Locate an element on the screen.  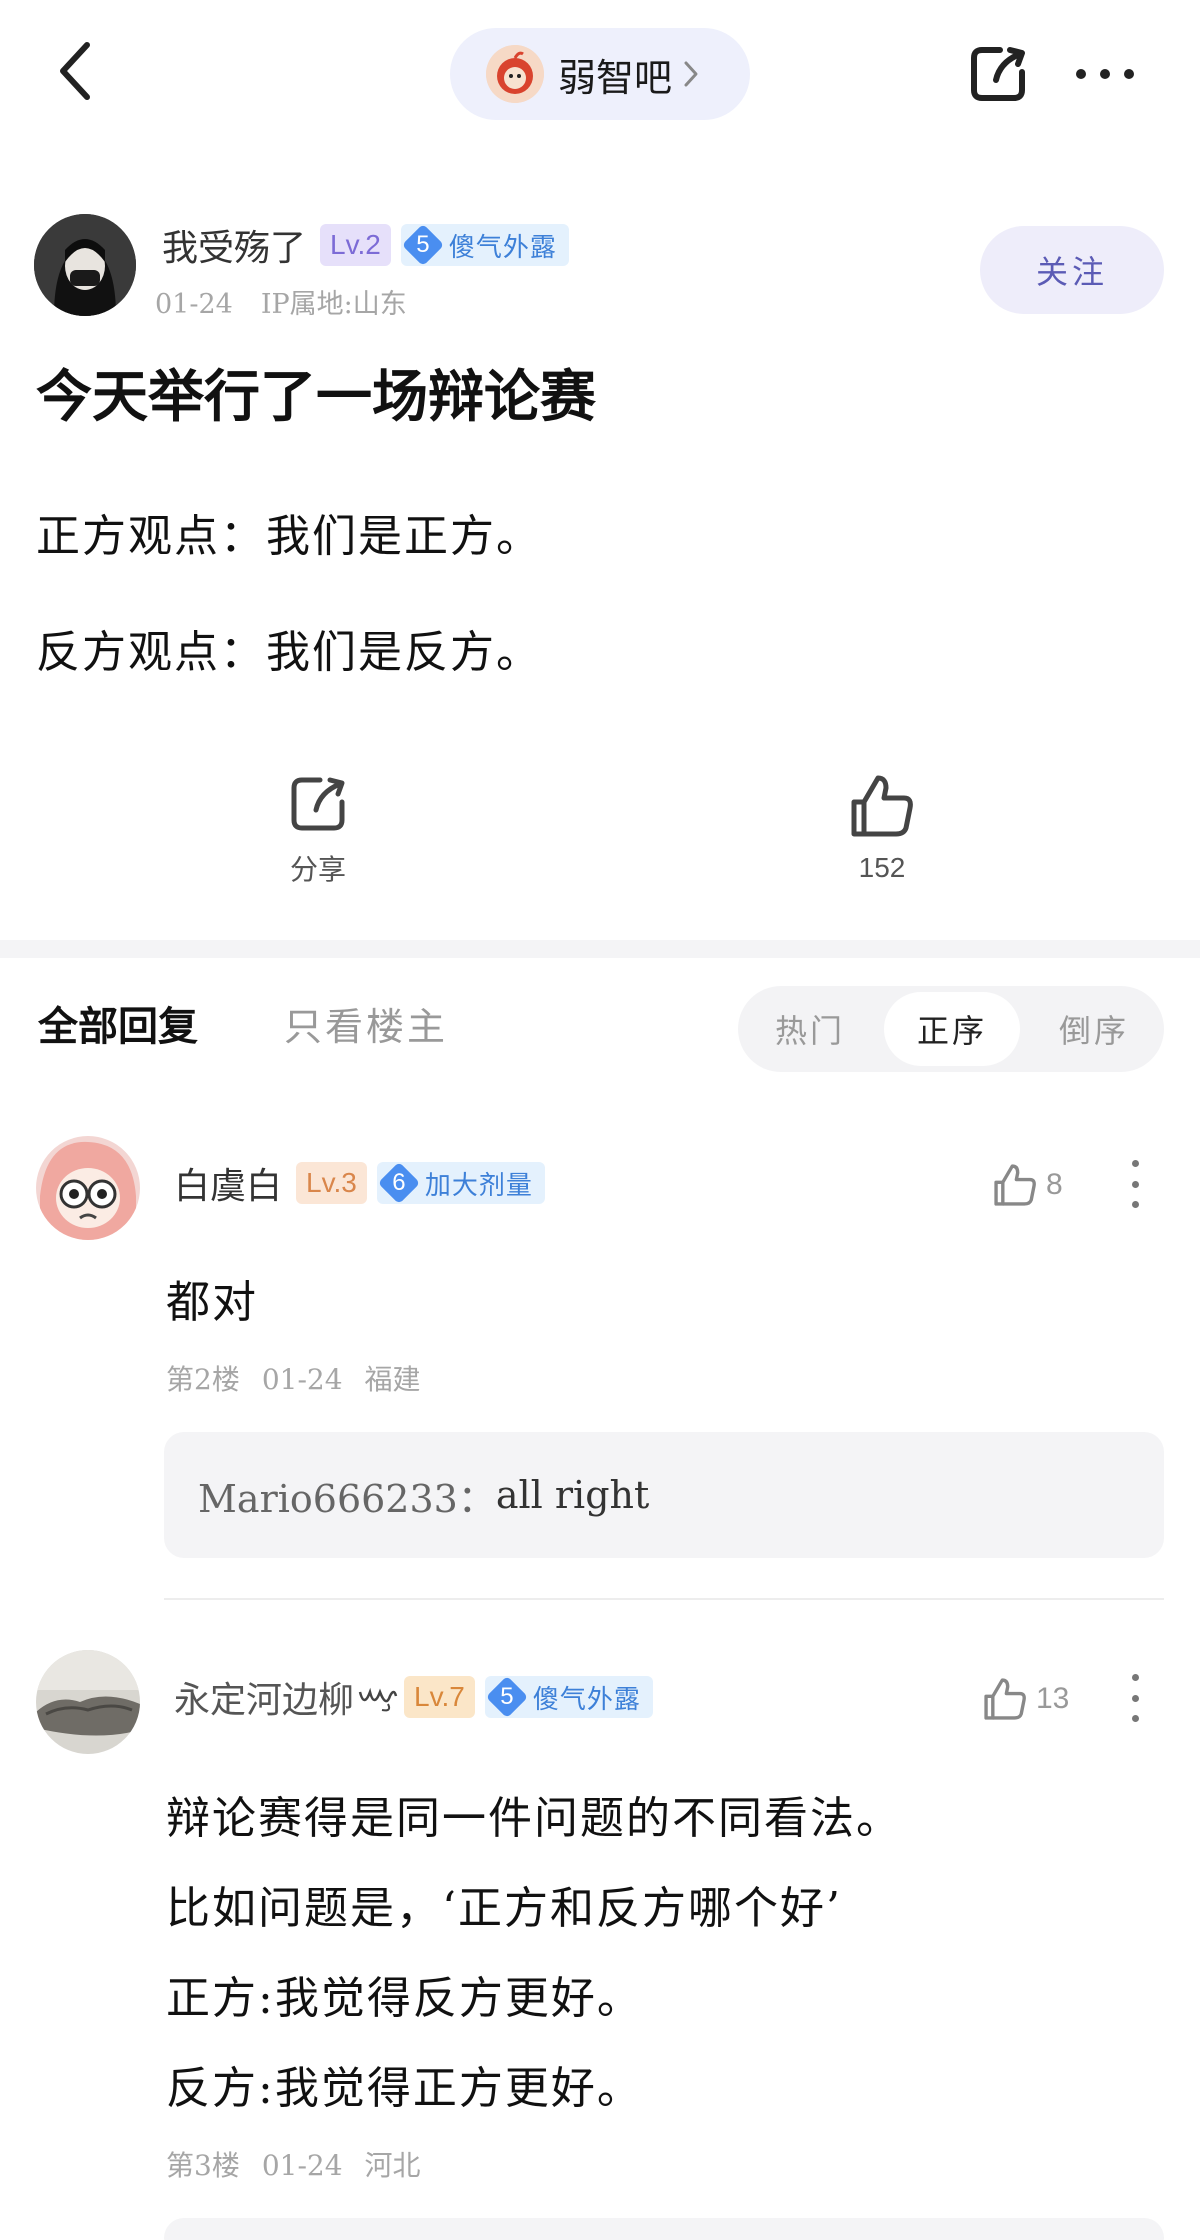
forum-name: 弱智吧 is located at coordinates (615, 77).